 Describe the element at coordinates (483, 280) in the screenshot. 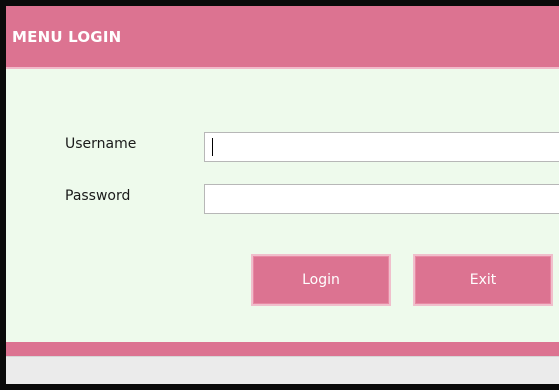

I see `exit-button: Exit` at that location.